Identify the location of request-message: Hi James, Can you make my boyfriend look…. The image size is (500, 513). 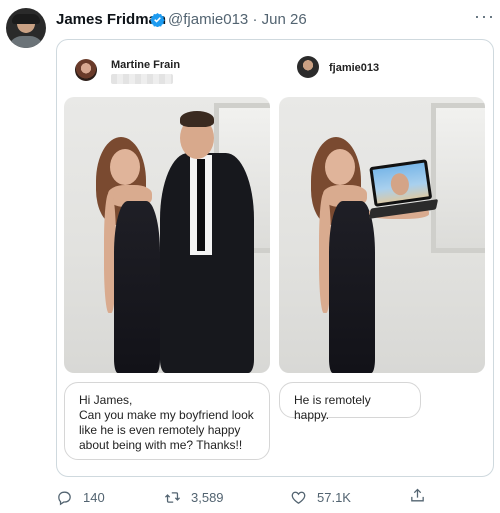
(167, 421).